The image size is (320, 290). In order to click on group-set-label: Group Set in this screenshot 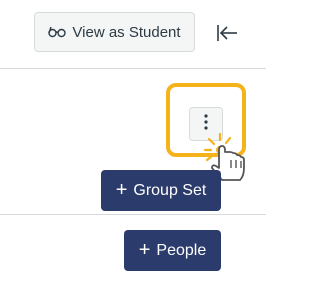, I will do `click(170, 190)`.